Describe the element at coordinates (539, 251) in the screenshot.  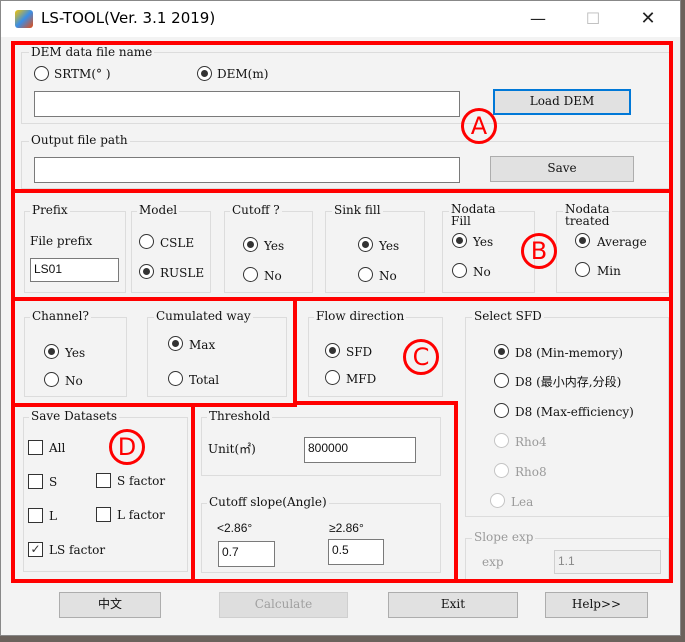
I see `badge-b: B` at that location.